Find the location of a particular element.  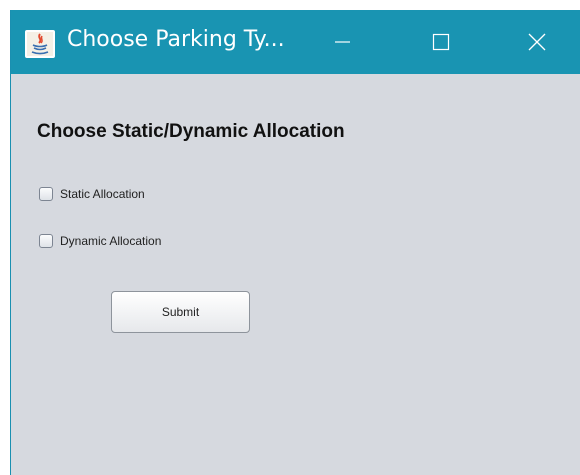

maximize-button is located at coordinates (441, 42).